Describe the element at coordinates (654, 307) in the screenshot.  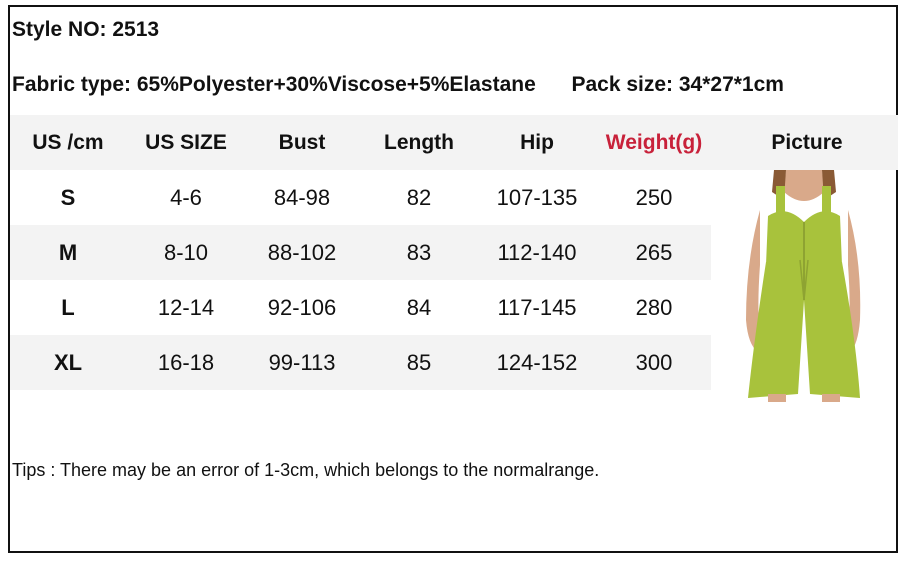
I see `weight-cell: 280` at that location.